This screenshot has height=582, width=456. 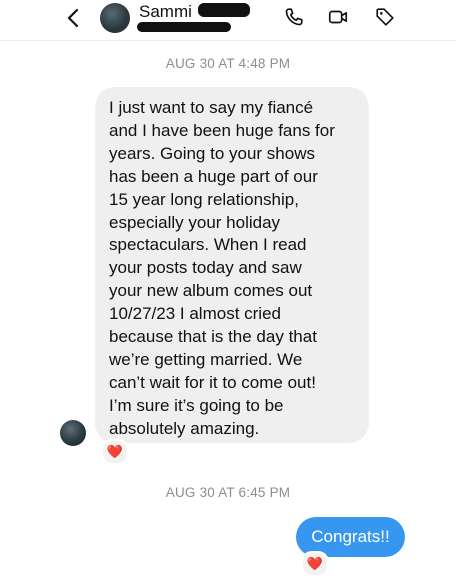 What do you see at coordinates (228, 20) in the screenshot?
I see `chat-header: Sammi` at bounding box center [228, 20].